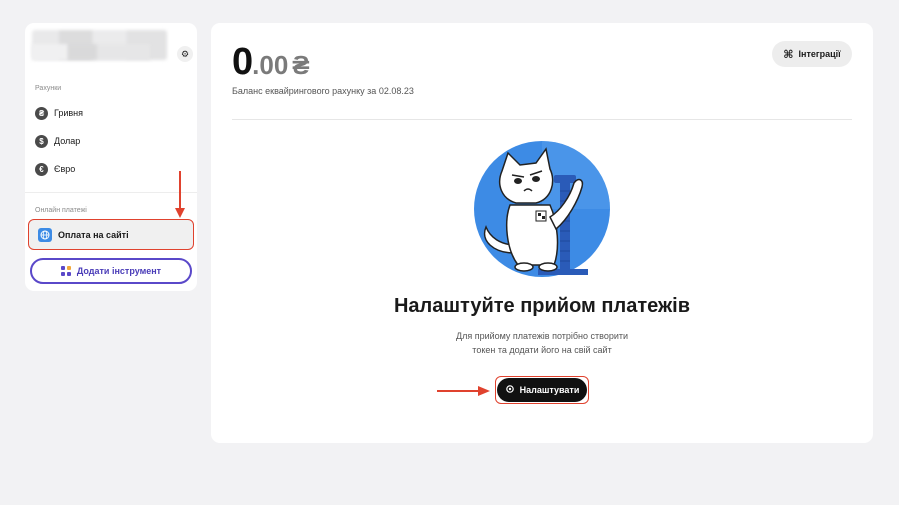 The width and height of the screenshot is (899, 505). I want to click on add-instrument-button: Додати інструмент, so click(111, 271).